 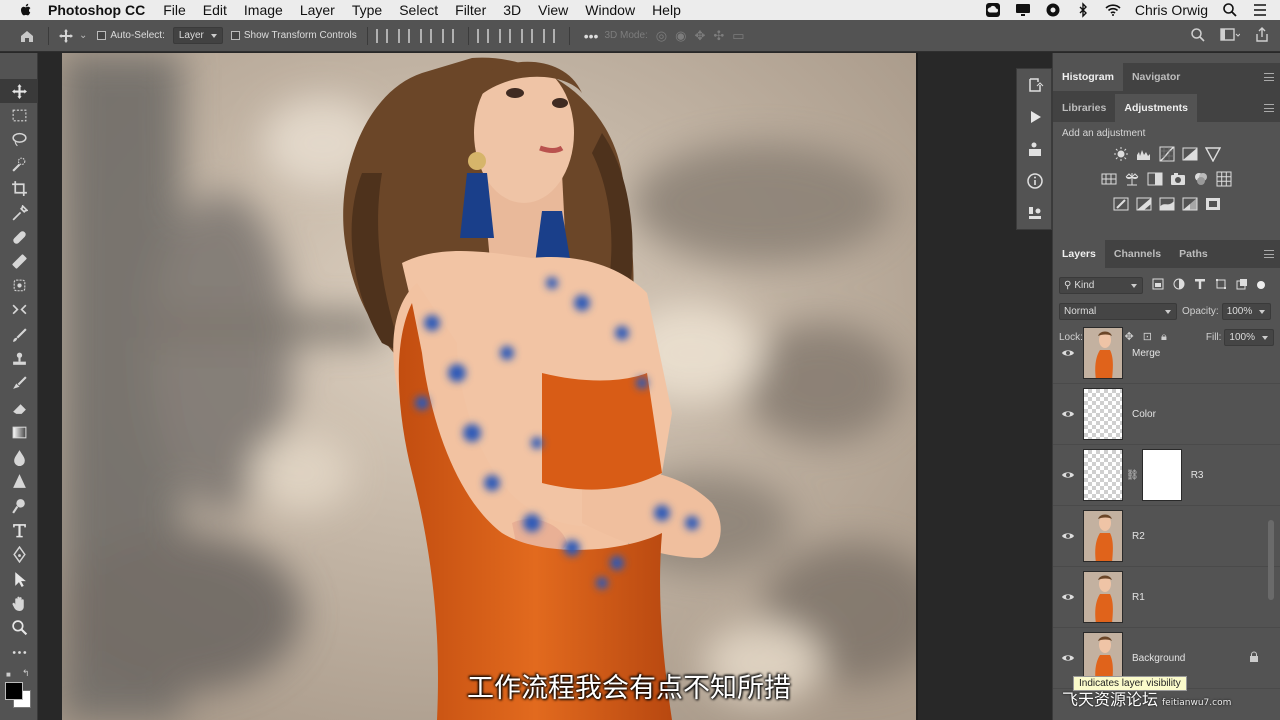 I want to click on marquee-tool-icon, so click(x=19, y=115).